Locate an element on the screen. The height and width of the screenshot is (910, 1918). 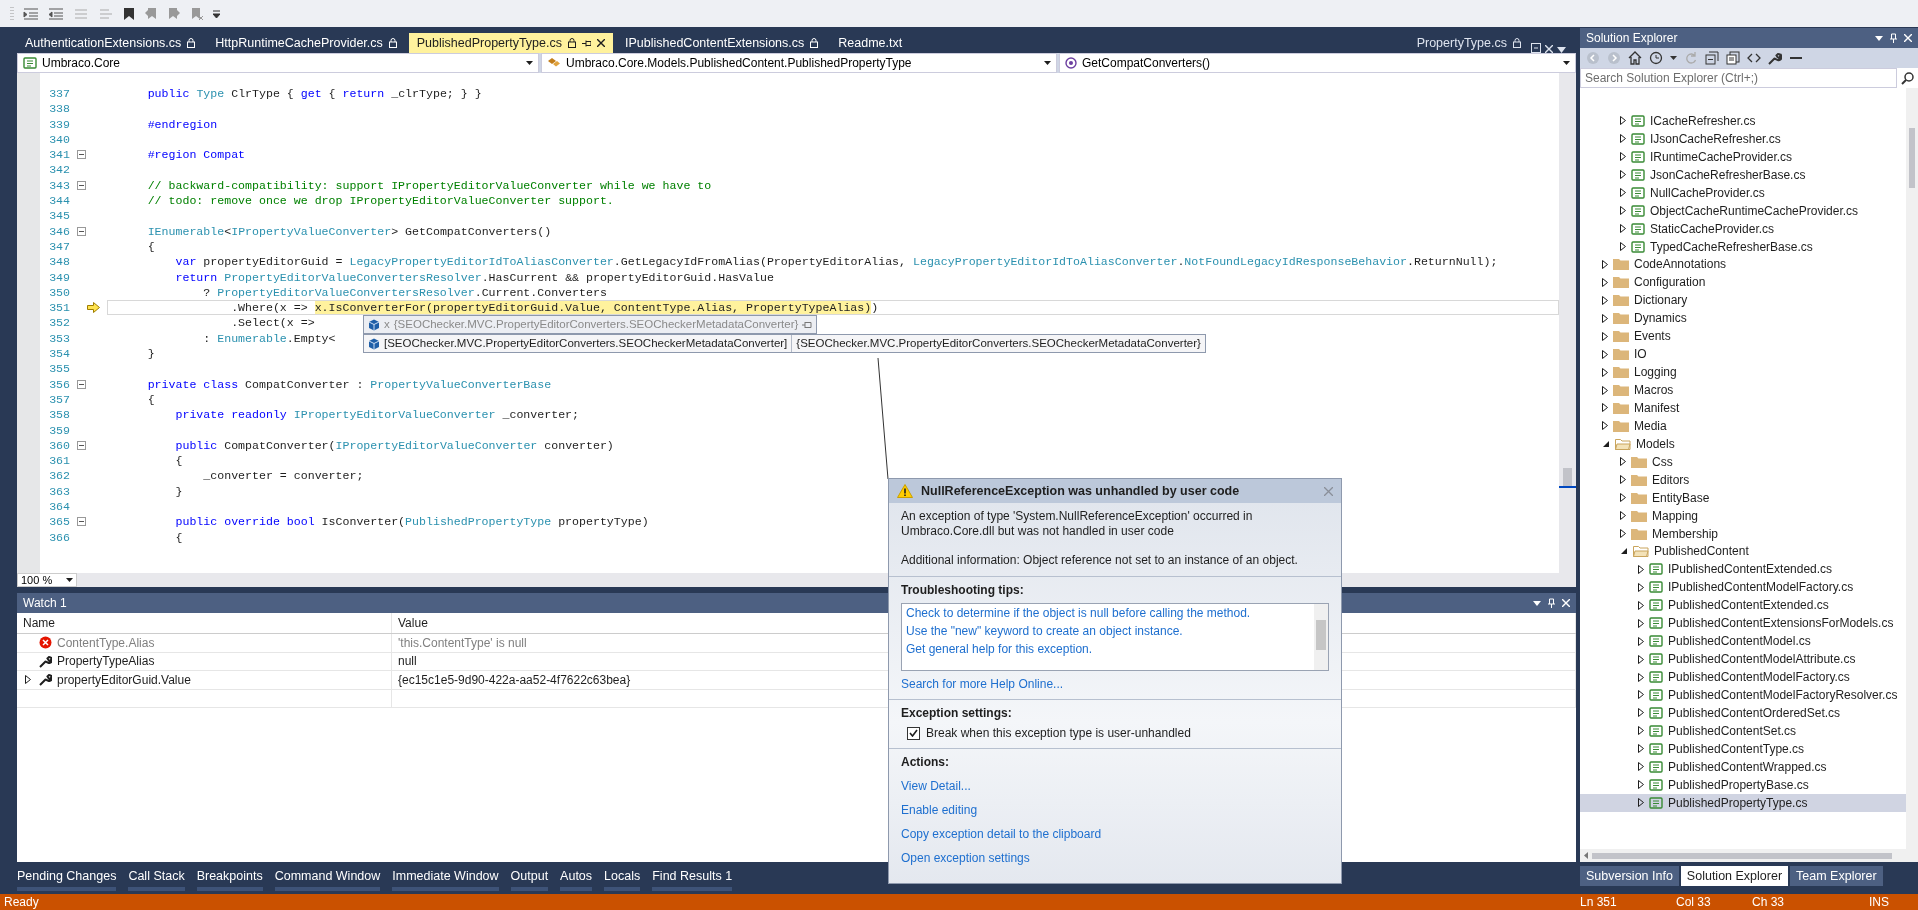
tree-item: IO is located at coordinates (1743, 354).